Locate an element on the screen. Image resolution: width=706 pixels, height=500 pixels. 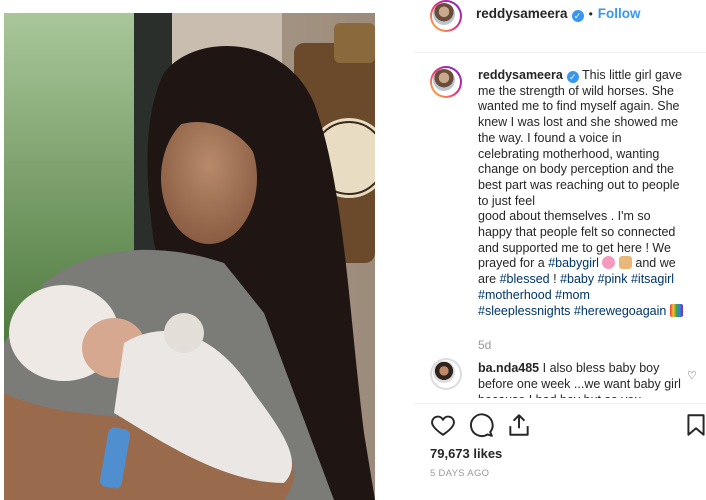
actions-divider is located at coordinates (560, 403).